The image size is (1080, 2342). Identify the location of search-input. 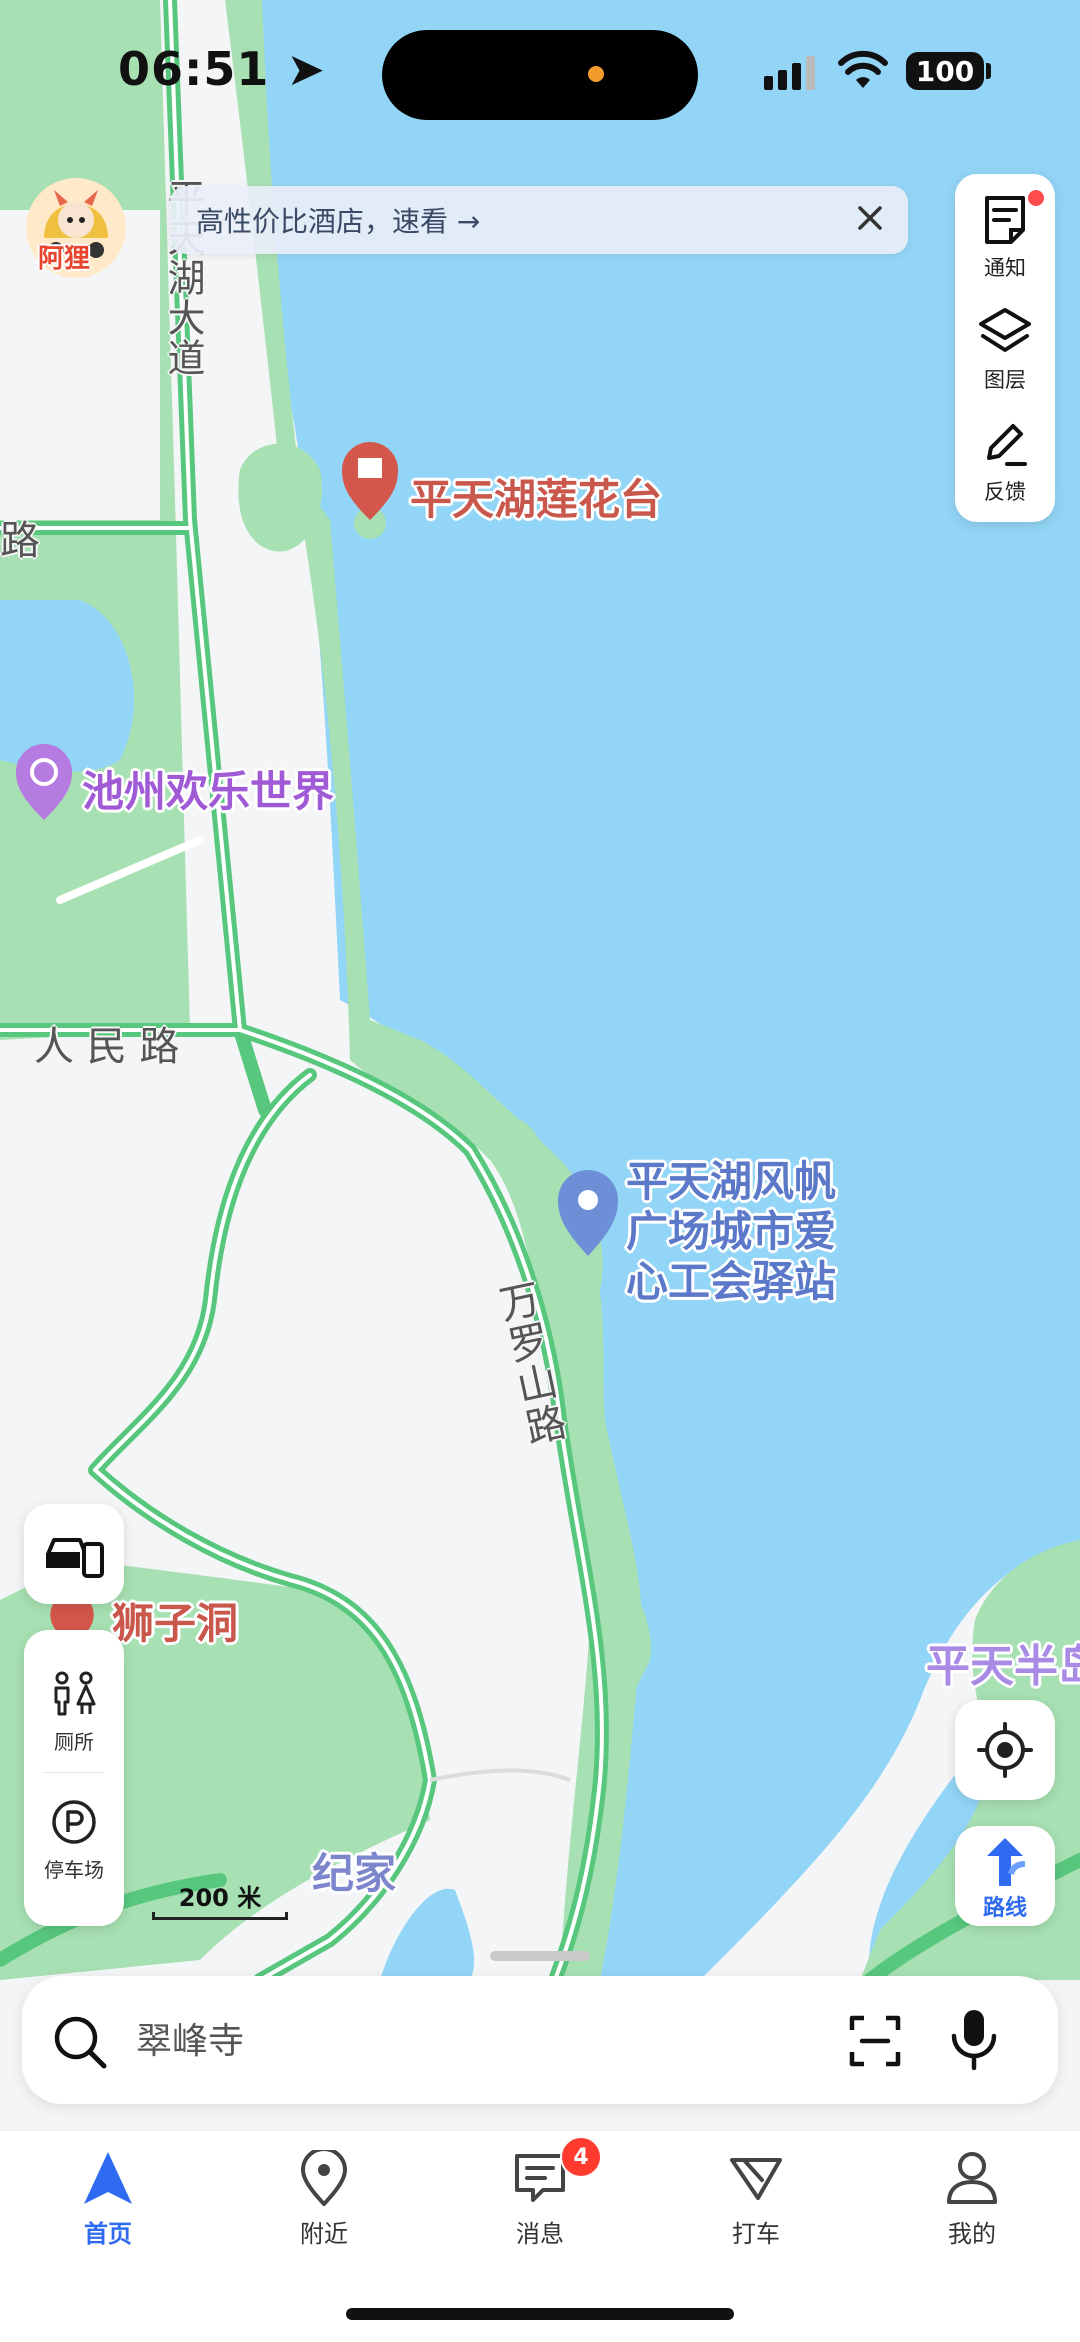
(436, 2041).